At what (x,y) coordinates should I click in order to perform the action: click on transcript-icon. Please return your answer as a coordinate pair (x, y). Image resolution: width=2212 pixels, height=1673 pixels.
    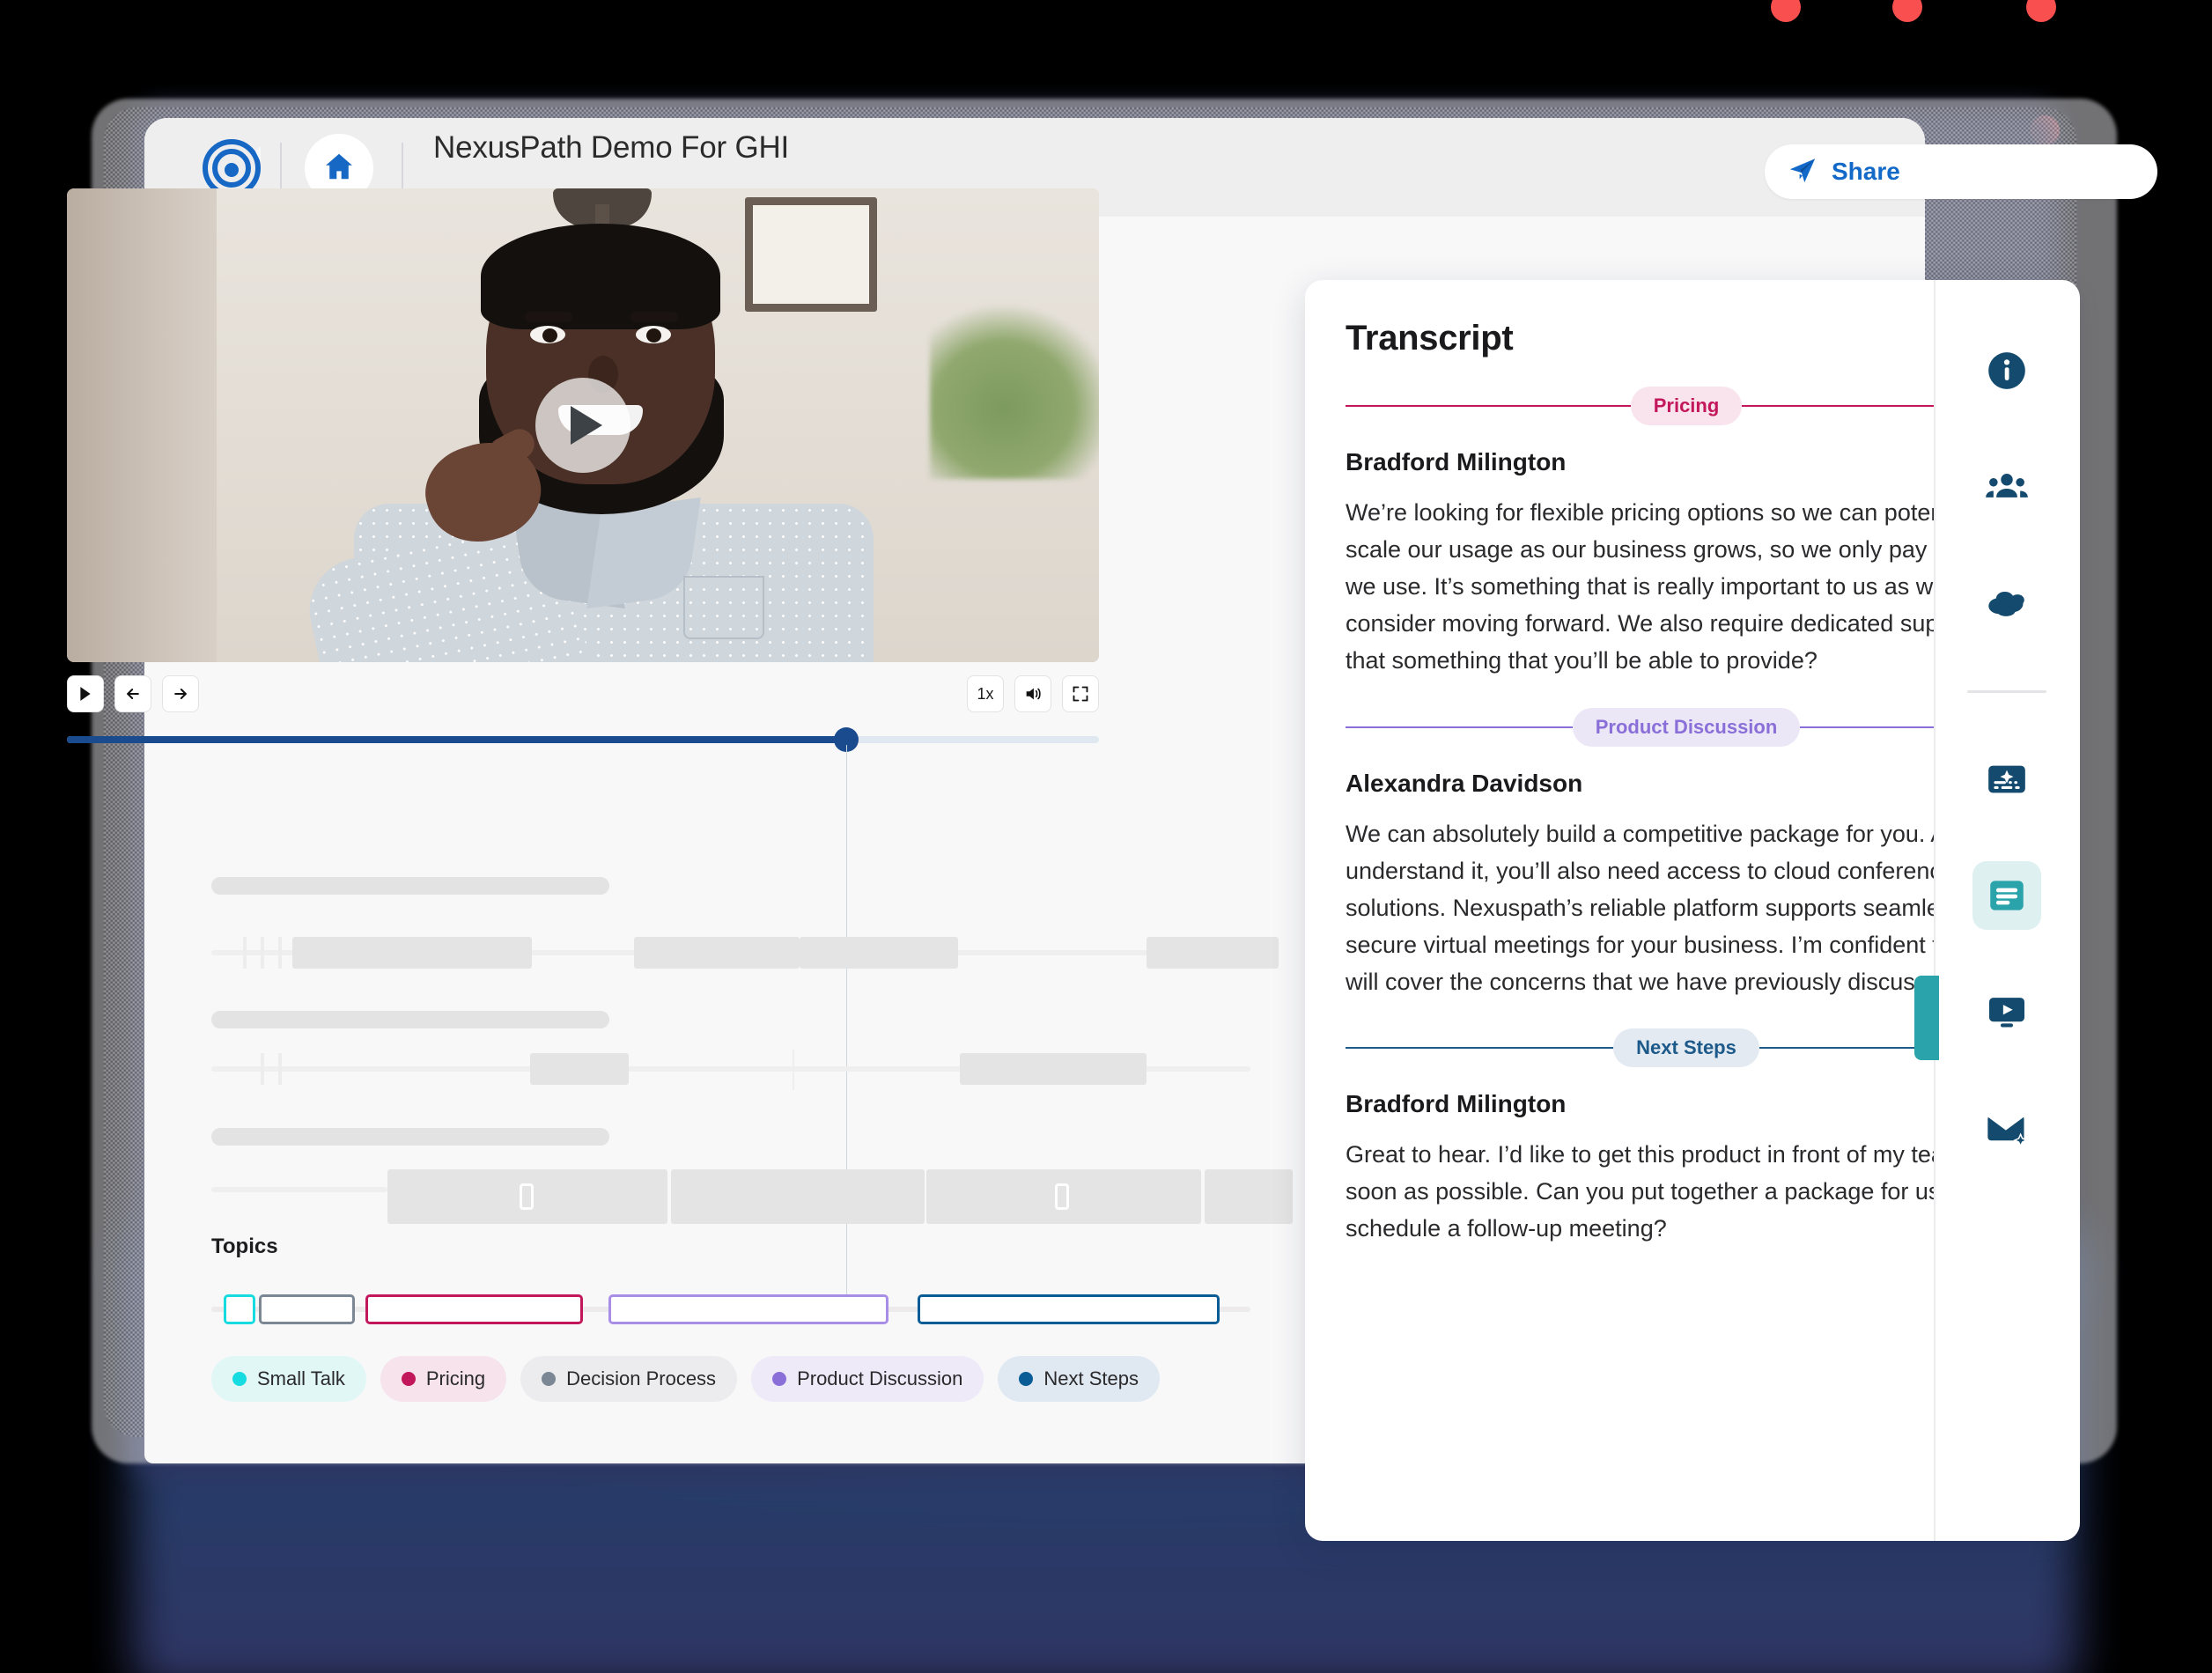
    Looking at the image, I should click on (2006, 895).